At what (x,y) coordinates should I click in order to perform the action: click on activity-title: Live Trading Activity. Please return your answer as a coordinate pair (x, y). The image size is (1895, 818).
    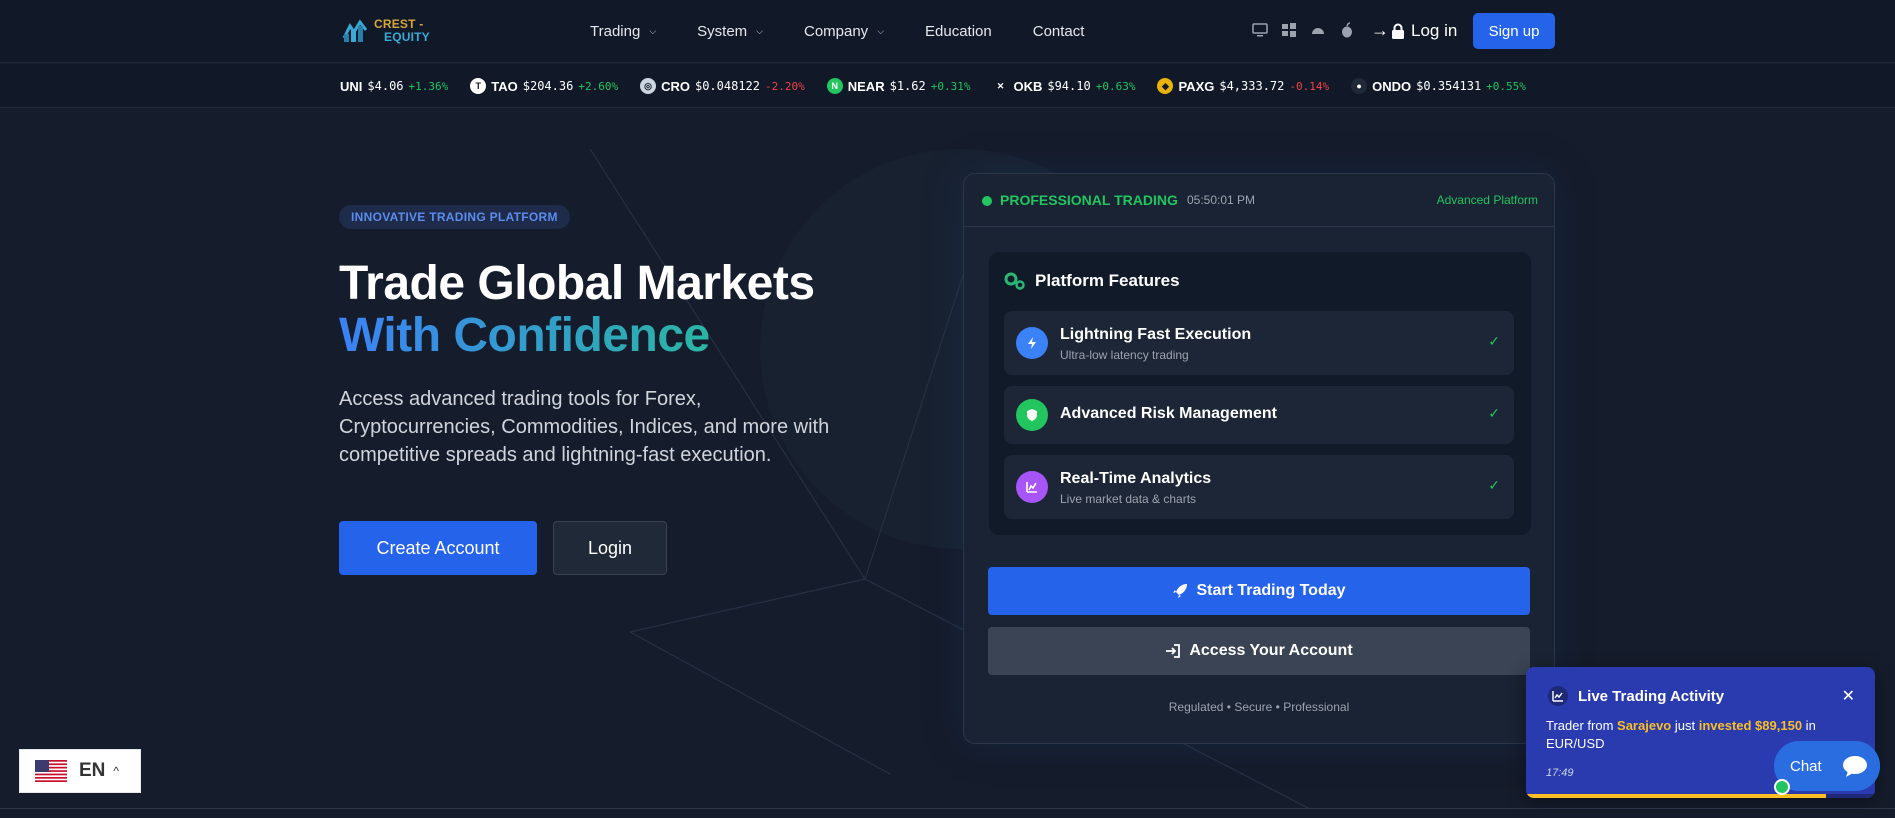
    Looking at the image, I should click on (1651, 696).